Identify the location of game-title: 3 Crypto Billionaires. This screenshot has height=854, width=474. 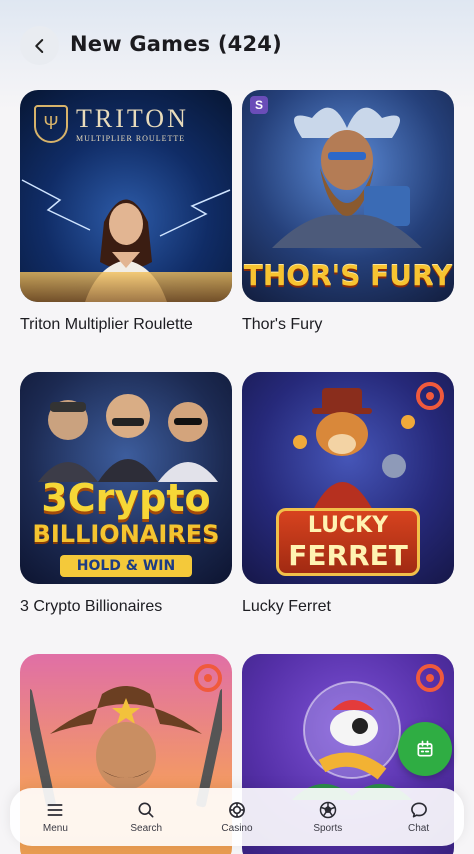
(126, 607).